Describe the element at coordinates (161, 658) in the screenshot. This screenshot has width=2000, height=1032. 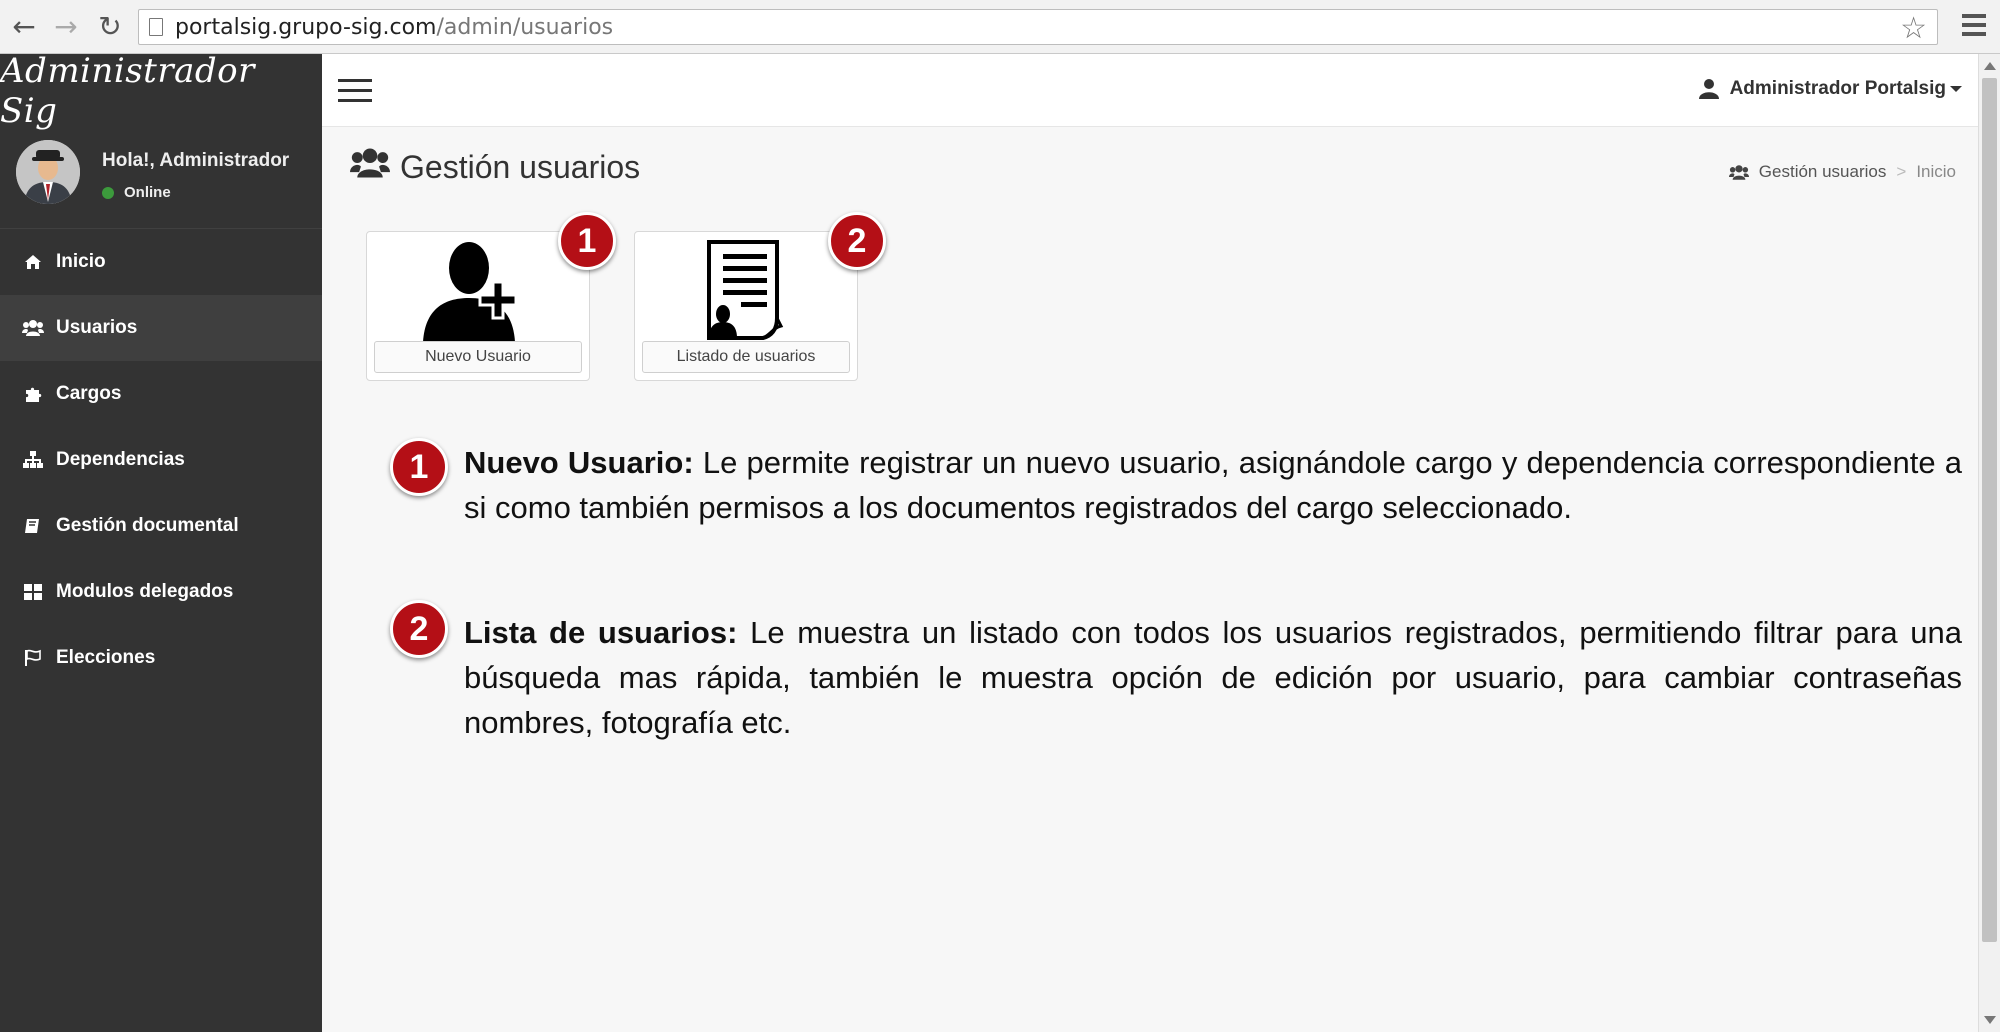
I see `sidebar-item-elecciones: Elecciones` at that location.